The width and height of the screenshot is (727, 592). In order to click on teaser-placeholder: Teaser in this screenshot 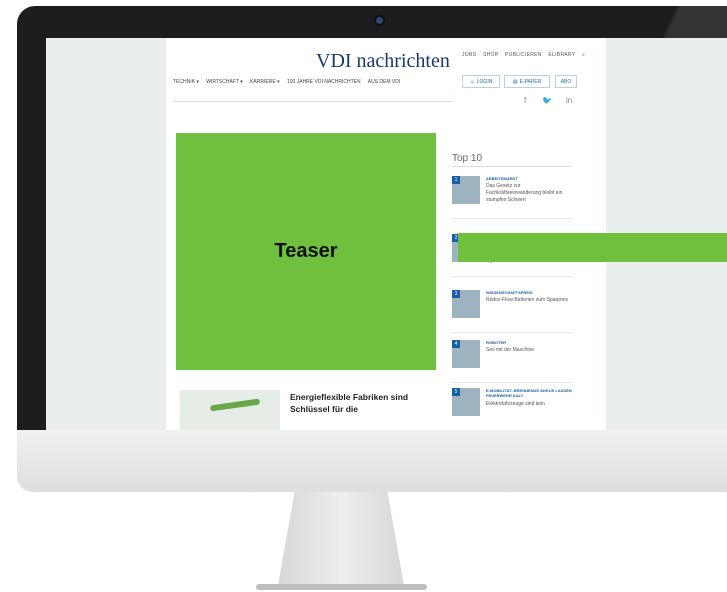, I will do `click(306, 251)`.